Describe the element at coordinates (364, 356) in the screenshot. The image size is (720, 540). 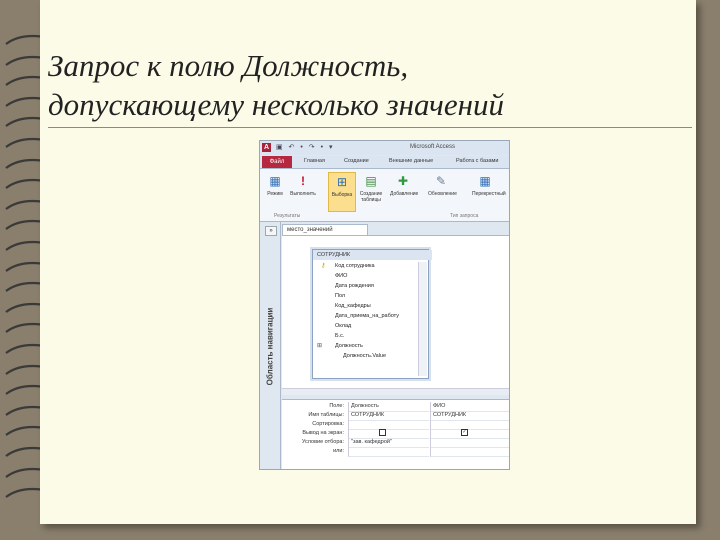
I see `field-item: Должность.Value` at that location.